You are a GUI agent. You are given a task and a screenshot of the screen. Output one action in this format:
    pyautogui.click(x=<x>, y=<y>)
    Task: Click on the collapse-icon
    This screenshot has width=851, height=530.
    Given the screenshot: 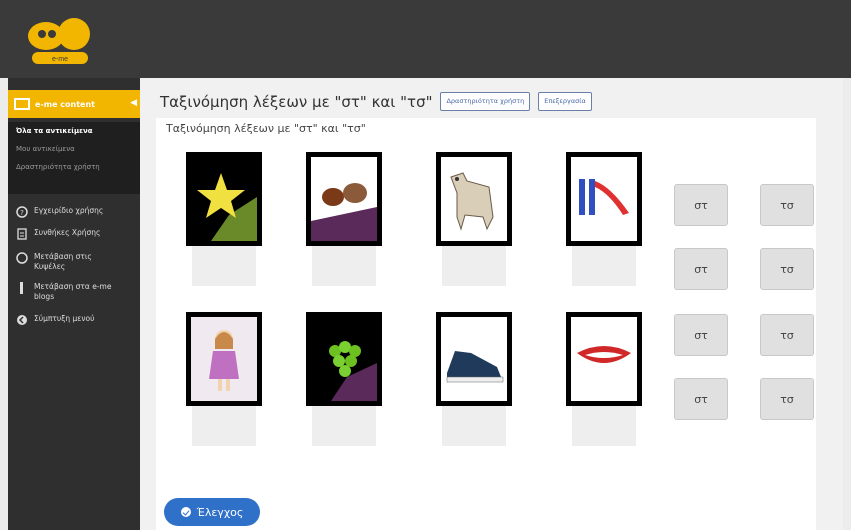 What is the action you would take?
    pyautogui.click(x=22, y=320)
    